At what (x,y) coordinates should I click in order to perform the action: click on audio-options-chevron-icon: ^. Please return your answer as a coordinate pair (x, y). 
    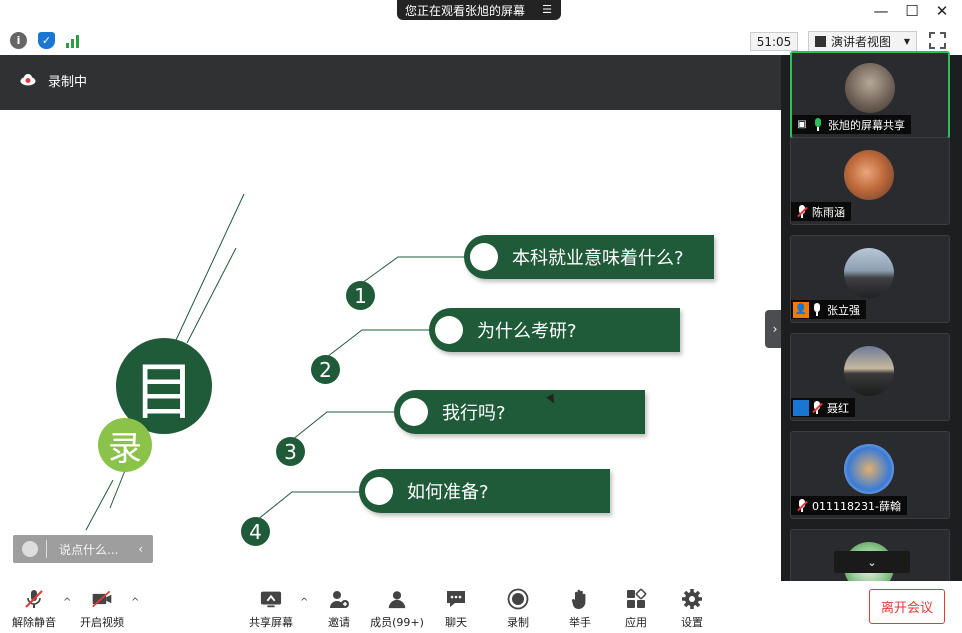
    Looking at the image, I should click on (67, 602).